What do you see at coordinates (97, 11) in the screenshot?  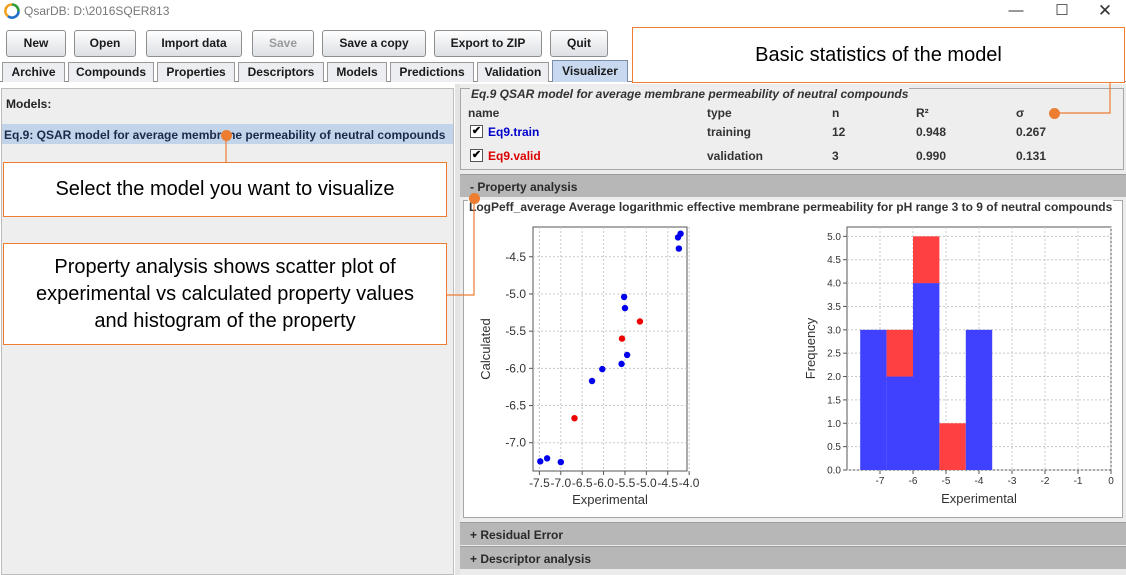 I see `window-title: QsarDB: D:\2016SQER813` at bounding box center [97, 11].